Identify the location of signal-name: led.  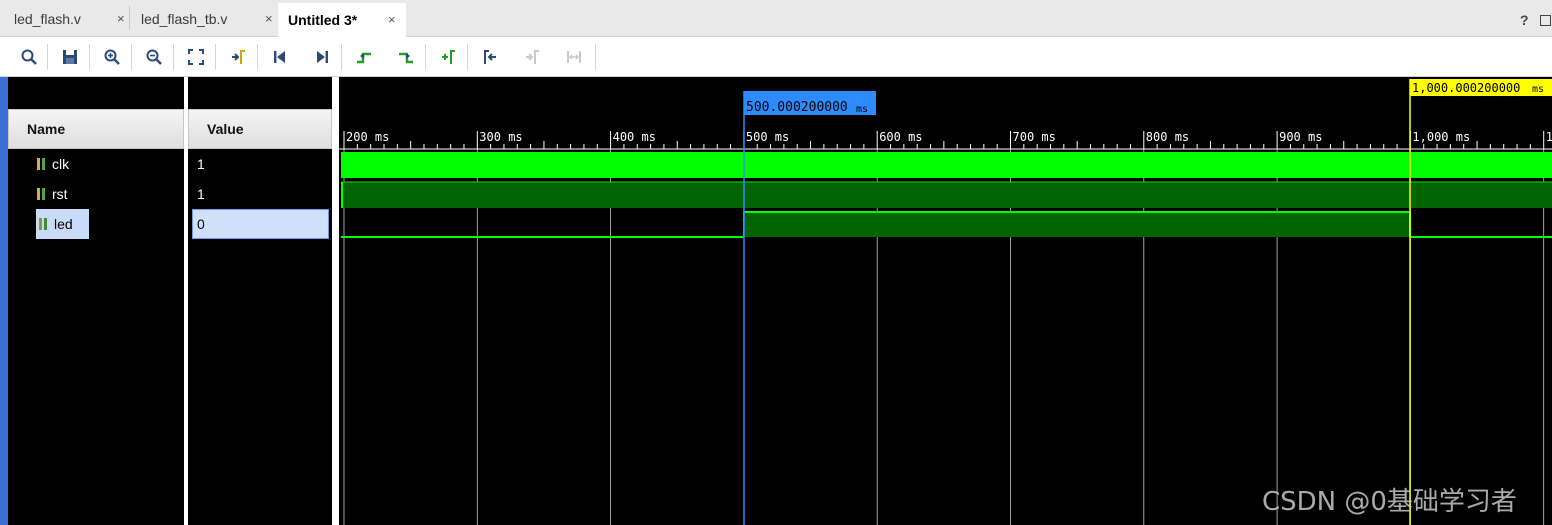
(63, 224).